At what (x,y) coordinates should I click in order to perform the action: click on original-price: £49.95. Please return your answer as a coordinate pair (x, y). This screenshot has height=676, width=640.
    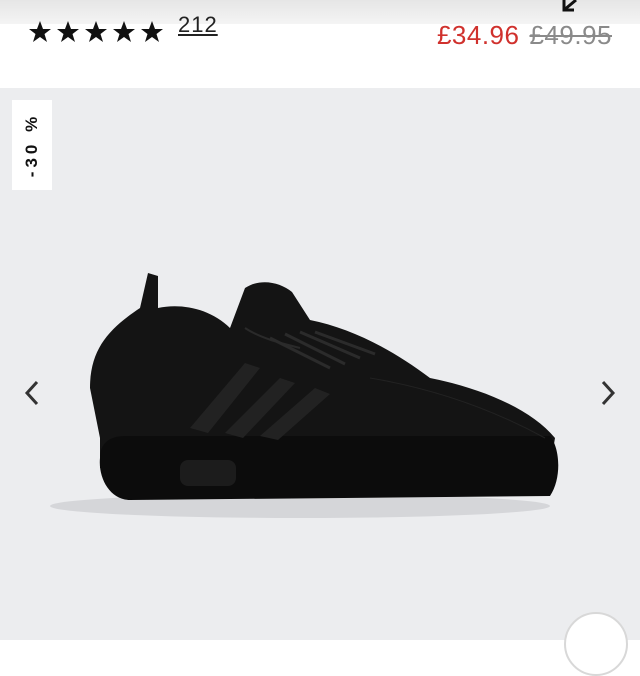
    Looking at the image, I should click on (570, 35).